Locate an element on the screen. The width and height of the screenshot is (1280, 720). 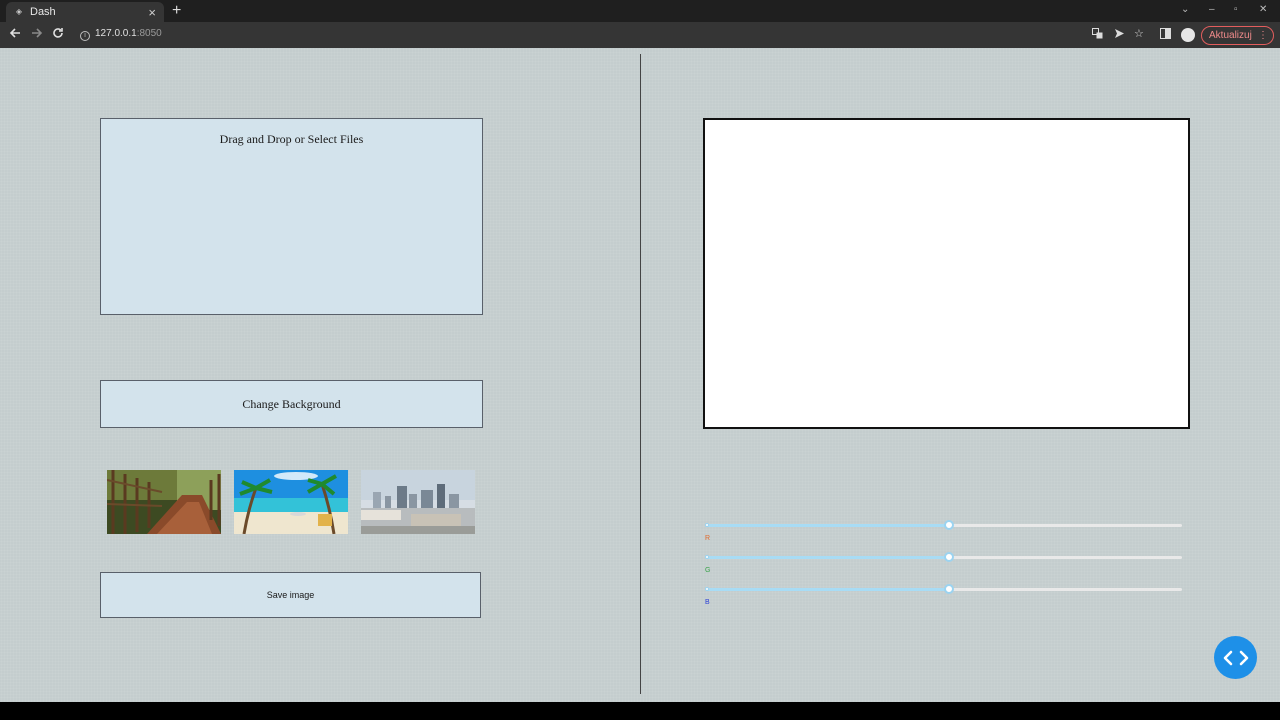
side-panel-icon is located at coordinates (1165, 35).